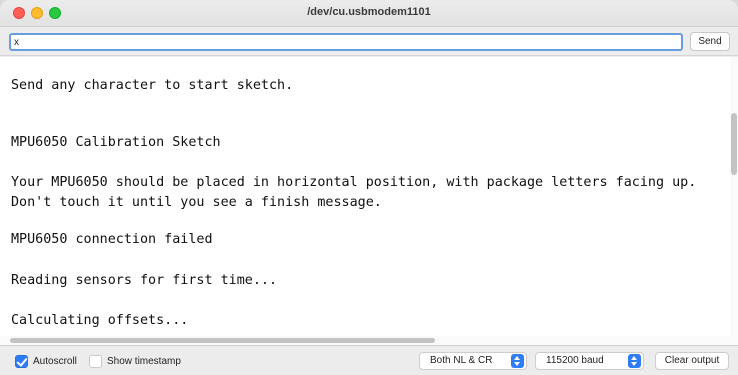 The width and height of the screenshot is (738, 375). Describe the element at coordinates (21, 361) in the screenshot. I see `autoscroll-checkbox` at that location.